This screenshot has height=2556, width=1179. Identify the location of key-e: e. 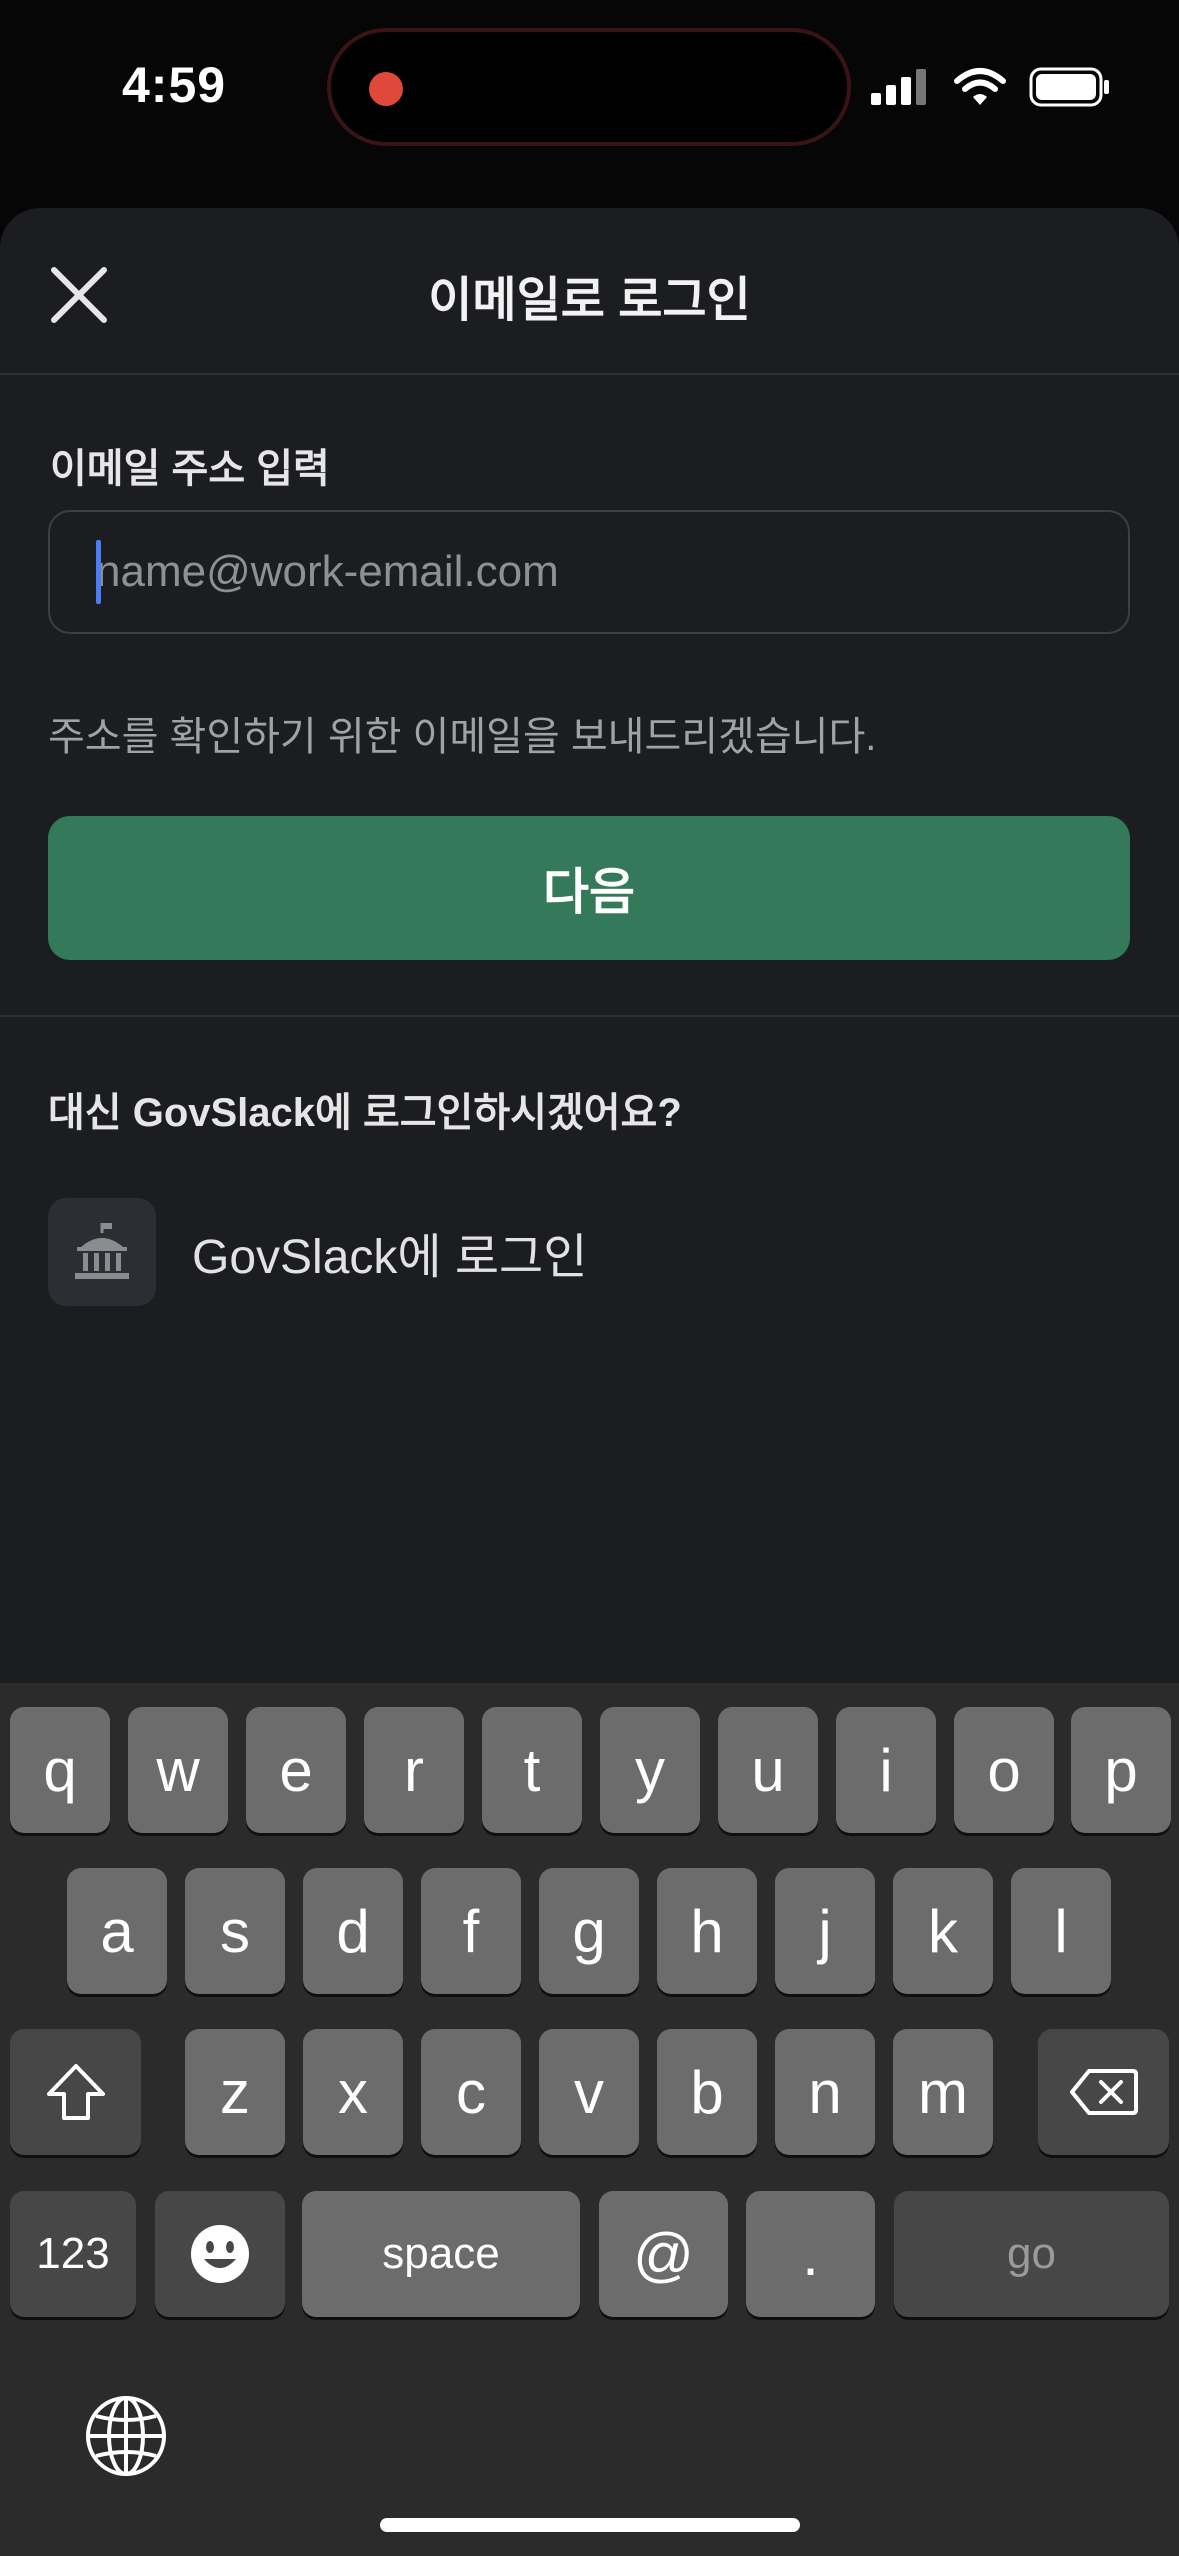
(296, 1770).